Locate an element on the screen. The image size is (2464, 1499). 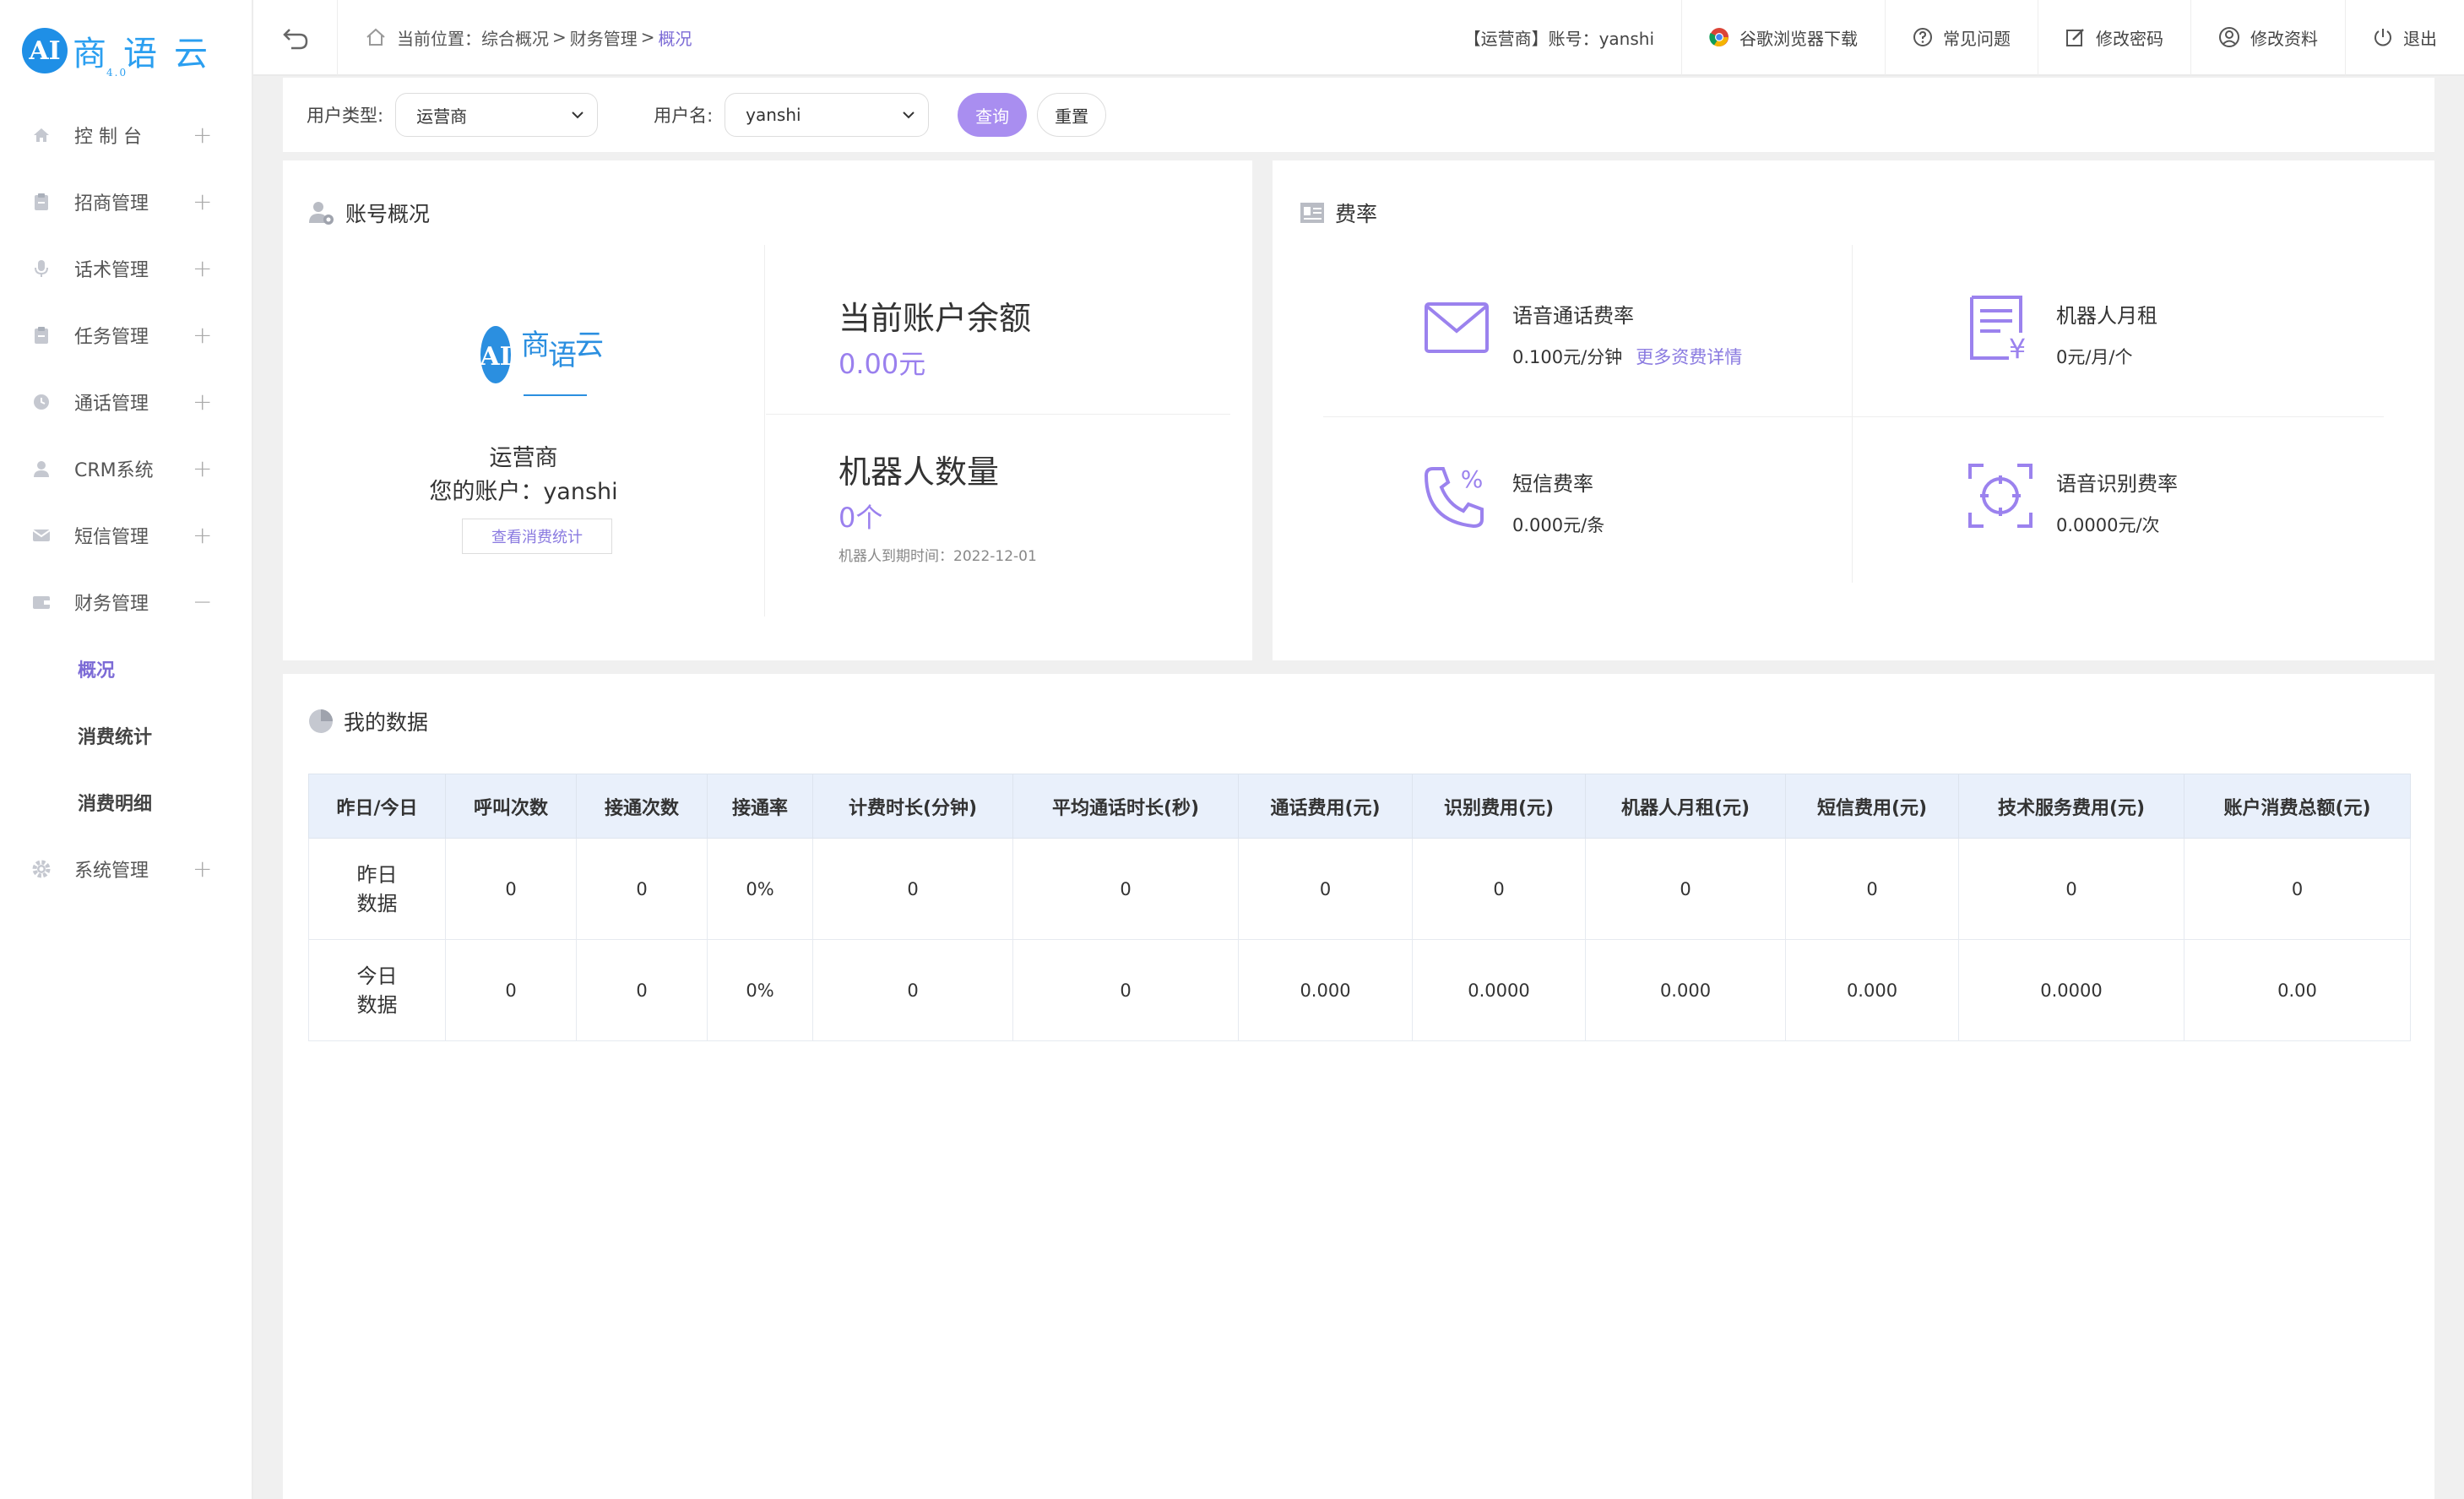
asr-rate-value: 0.0000元/次 is located at coordinates (2108, 525).